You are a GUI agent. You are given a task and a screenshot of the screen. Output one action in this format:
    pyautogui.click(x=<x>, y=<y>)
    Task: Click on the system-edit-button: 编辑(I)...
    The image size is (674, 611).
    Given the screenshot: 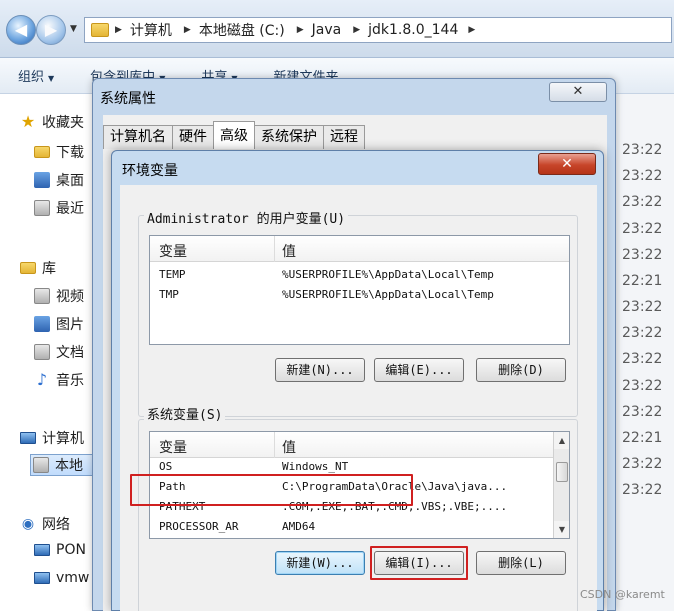 What is the action you would take?
    pyautogui.click(x=419, y=563)
    